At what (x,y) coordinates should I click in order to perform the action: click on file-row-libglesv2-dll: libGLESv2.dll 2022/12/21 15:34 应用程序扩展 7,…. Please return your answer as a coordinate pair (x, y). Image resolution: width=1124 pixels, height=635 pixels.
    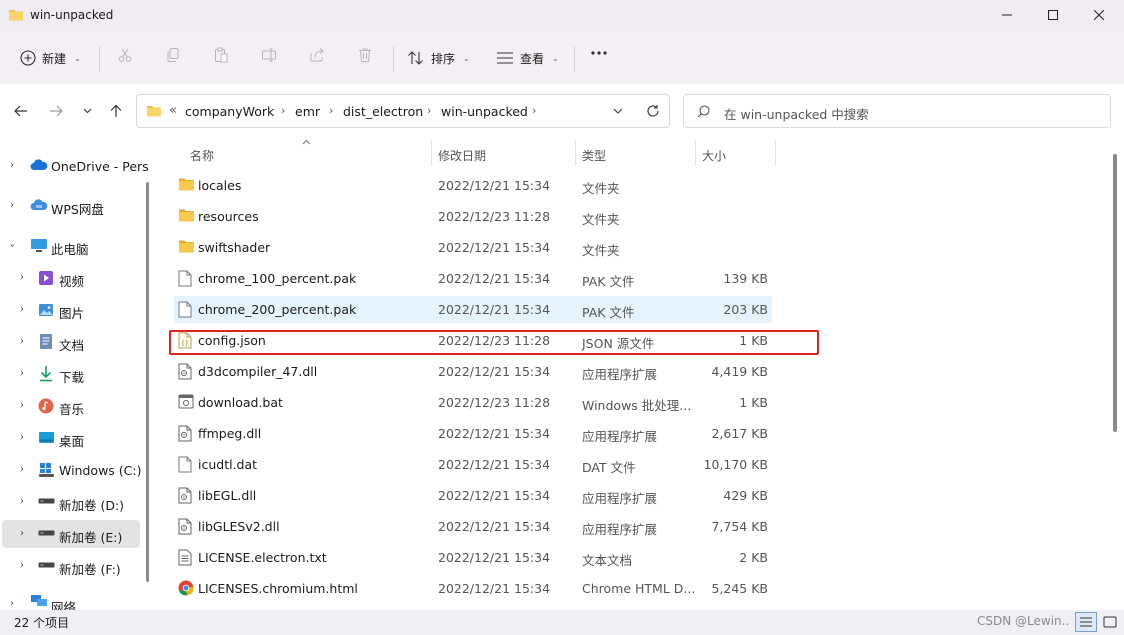
    Looking at the image, I should click on (473, 526).